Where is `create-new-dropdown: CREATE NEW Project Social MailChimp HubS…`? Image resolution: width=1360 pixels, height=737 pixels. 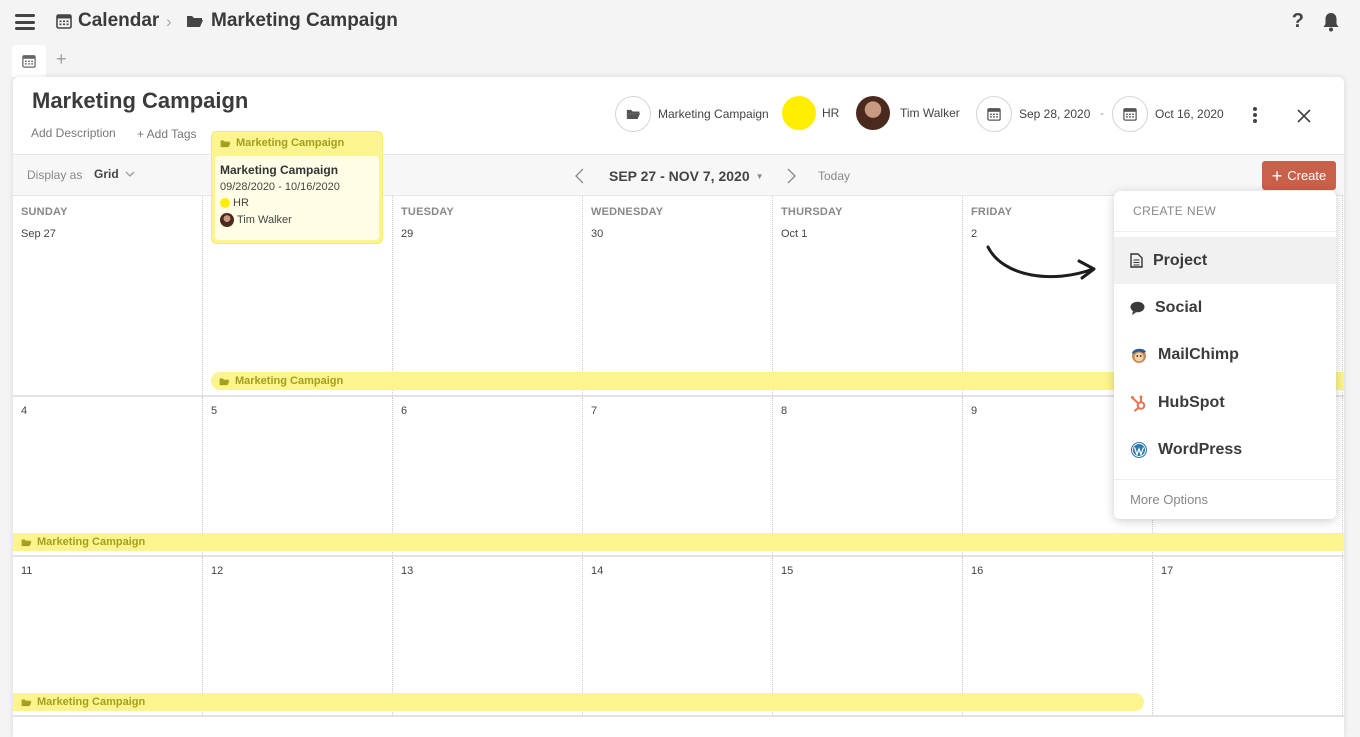
create-new-dropdown: CREATE NEW Project Social MailChimp HubS… is located at coordinates (1225, 355).